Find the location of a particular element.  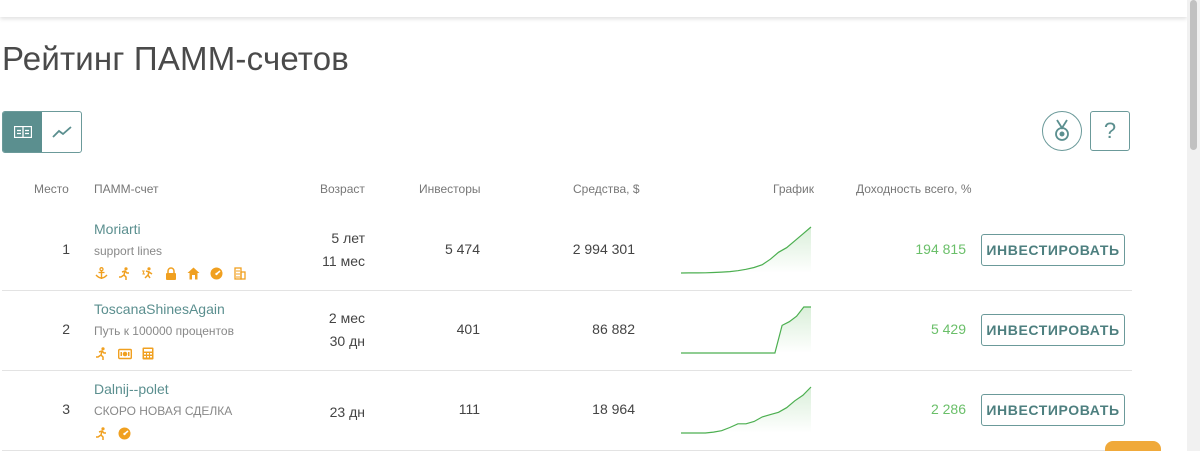

chat-widget-tab is located at coordinates (1133, 446).